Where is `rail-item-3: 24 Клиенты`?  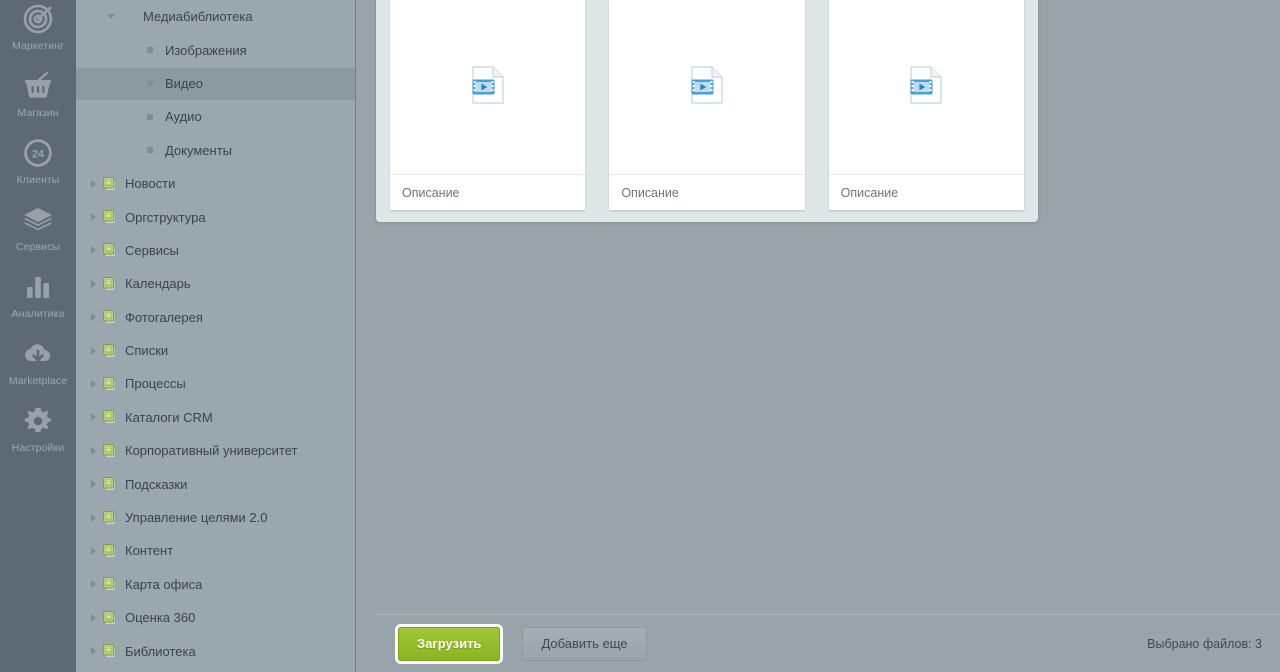 rail-item-3: 24 Клиенты is located at coordinates (37, 167).